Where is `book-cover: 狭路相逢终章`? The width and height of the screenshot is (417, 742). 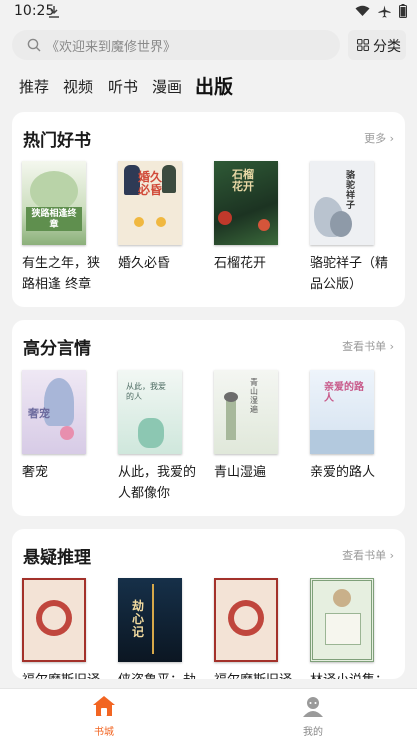 book-cover: 狭路相逢终章 is located at coordinates (54, 203).